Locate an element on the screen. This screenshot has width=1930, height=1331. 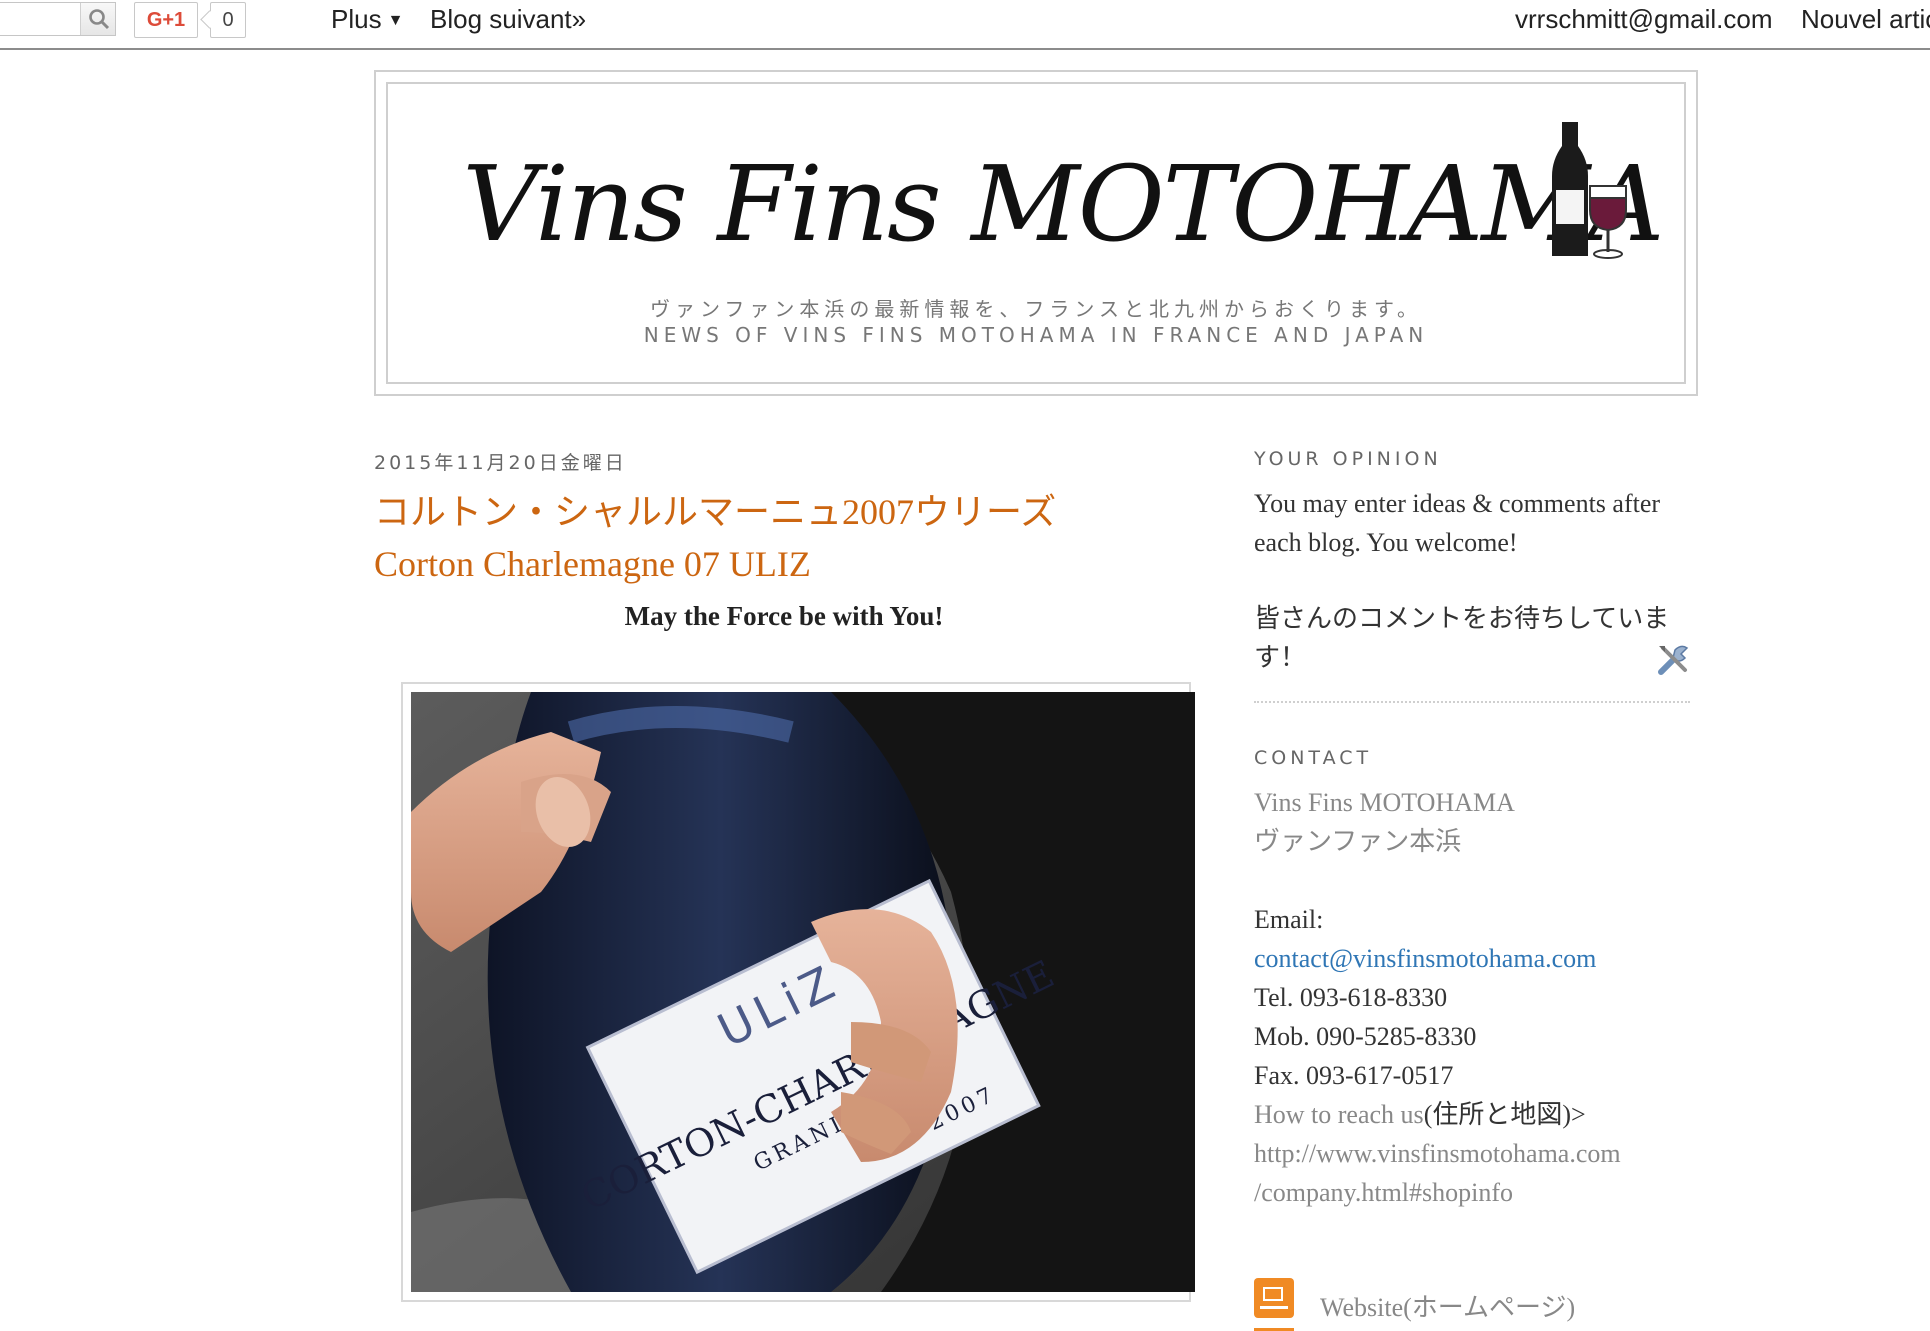
post-title-japanese: コルトン・シャルルマーニュ2007ウリーズ is located at coordinates (734, 512).